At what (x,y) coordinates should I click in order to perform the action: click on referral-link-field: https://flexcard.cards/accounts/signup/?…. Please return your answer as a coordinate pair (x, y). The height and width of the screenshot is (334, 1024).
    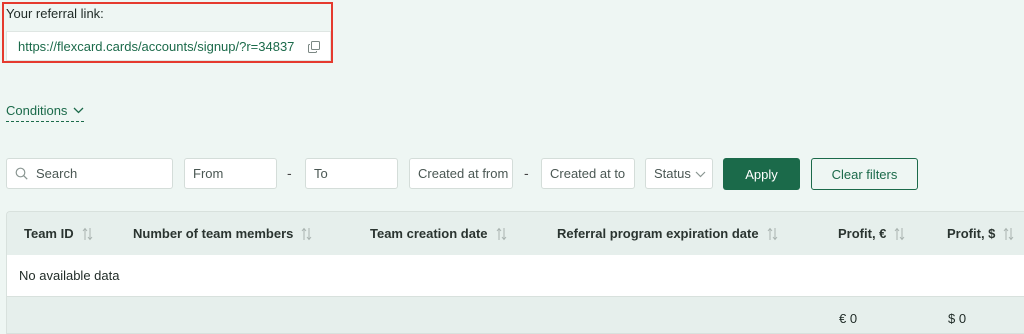
    Looking at the image, I should click on (168, 46).